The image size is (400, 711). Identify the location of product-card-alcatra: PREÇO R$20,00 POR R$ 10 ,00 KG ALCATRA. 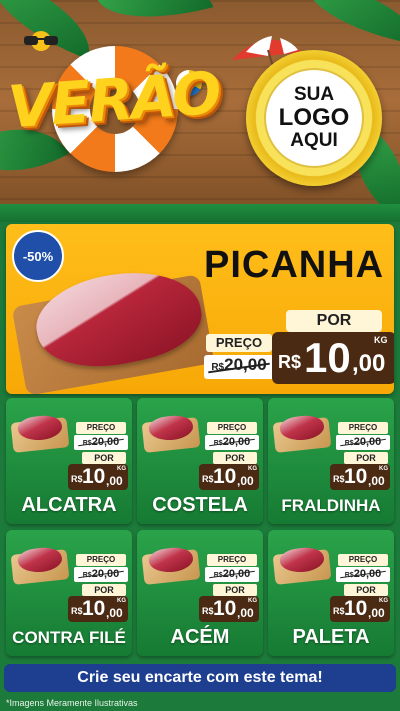
(69, 461).